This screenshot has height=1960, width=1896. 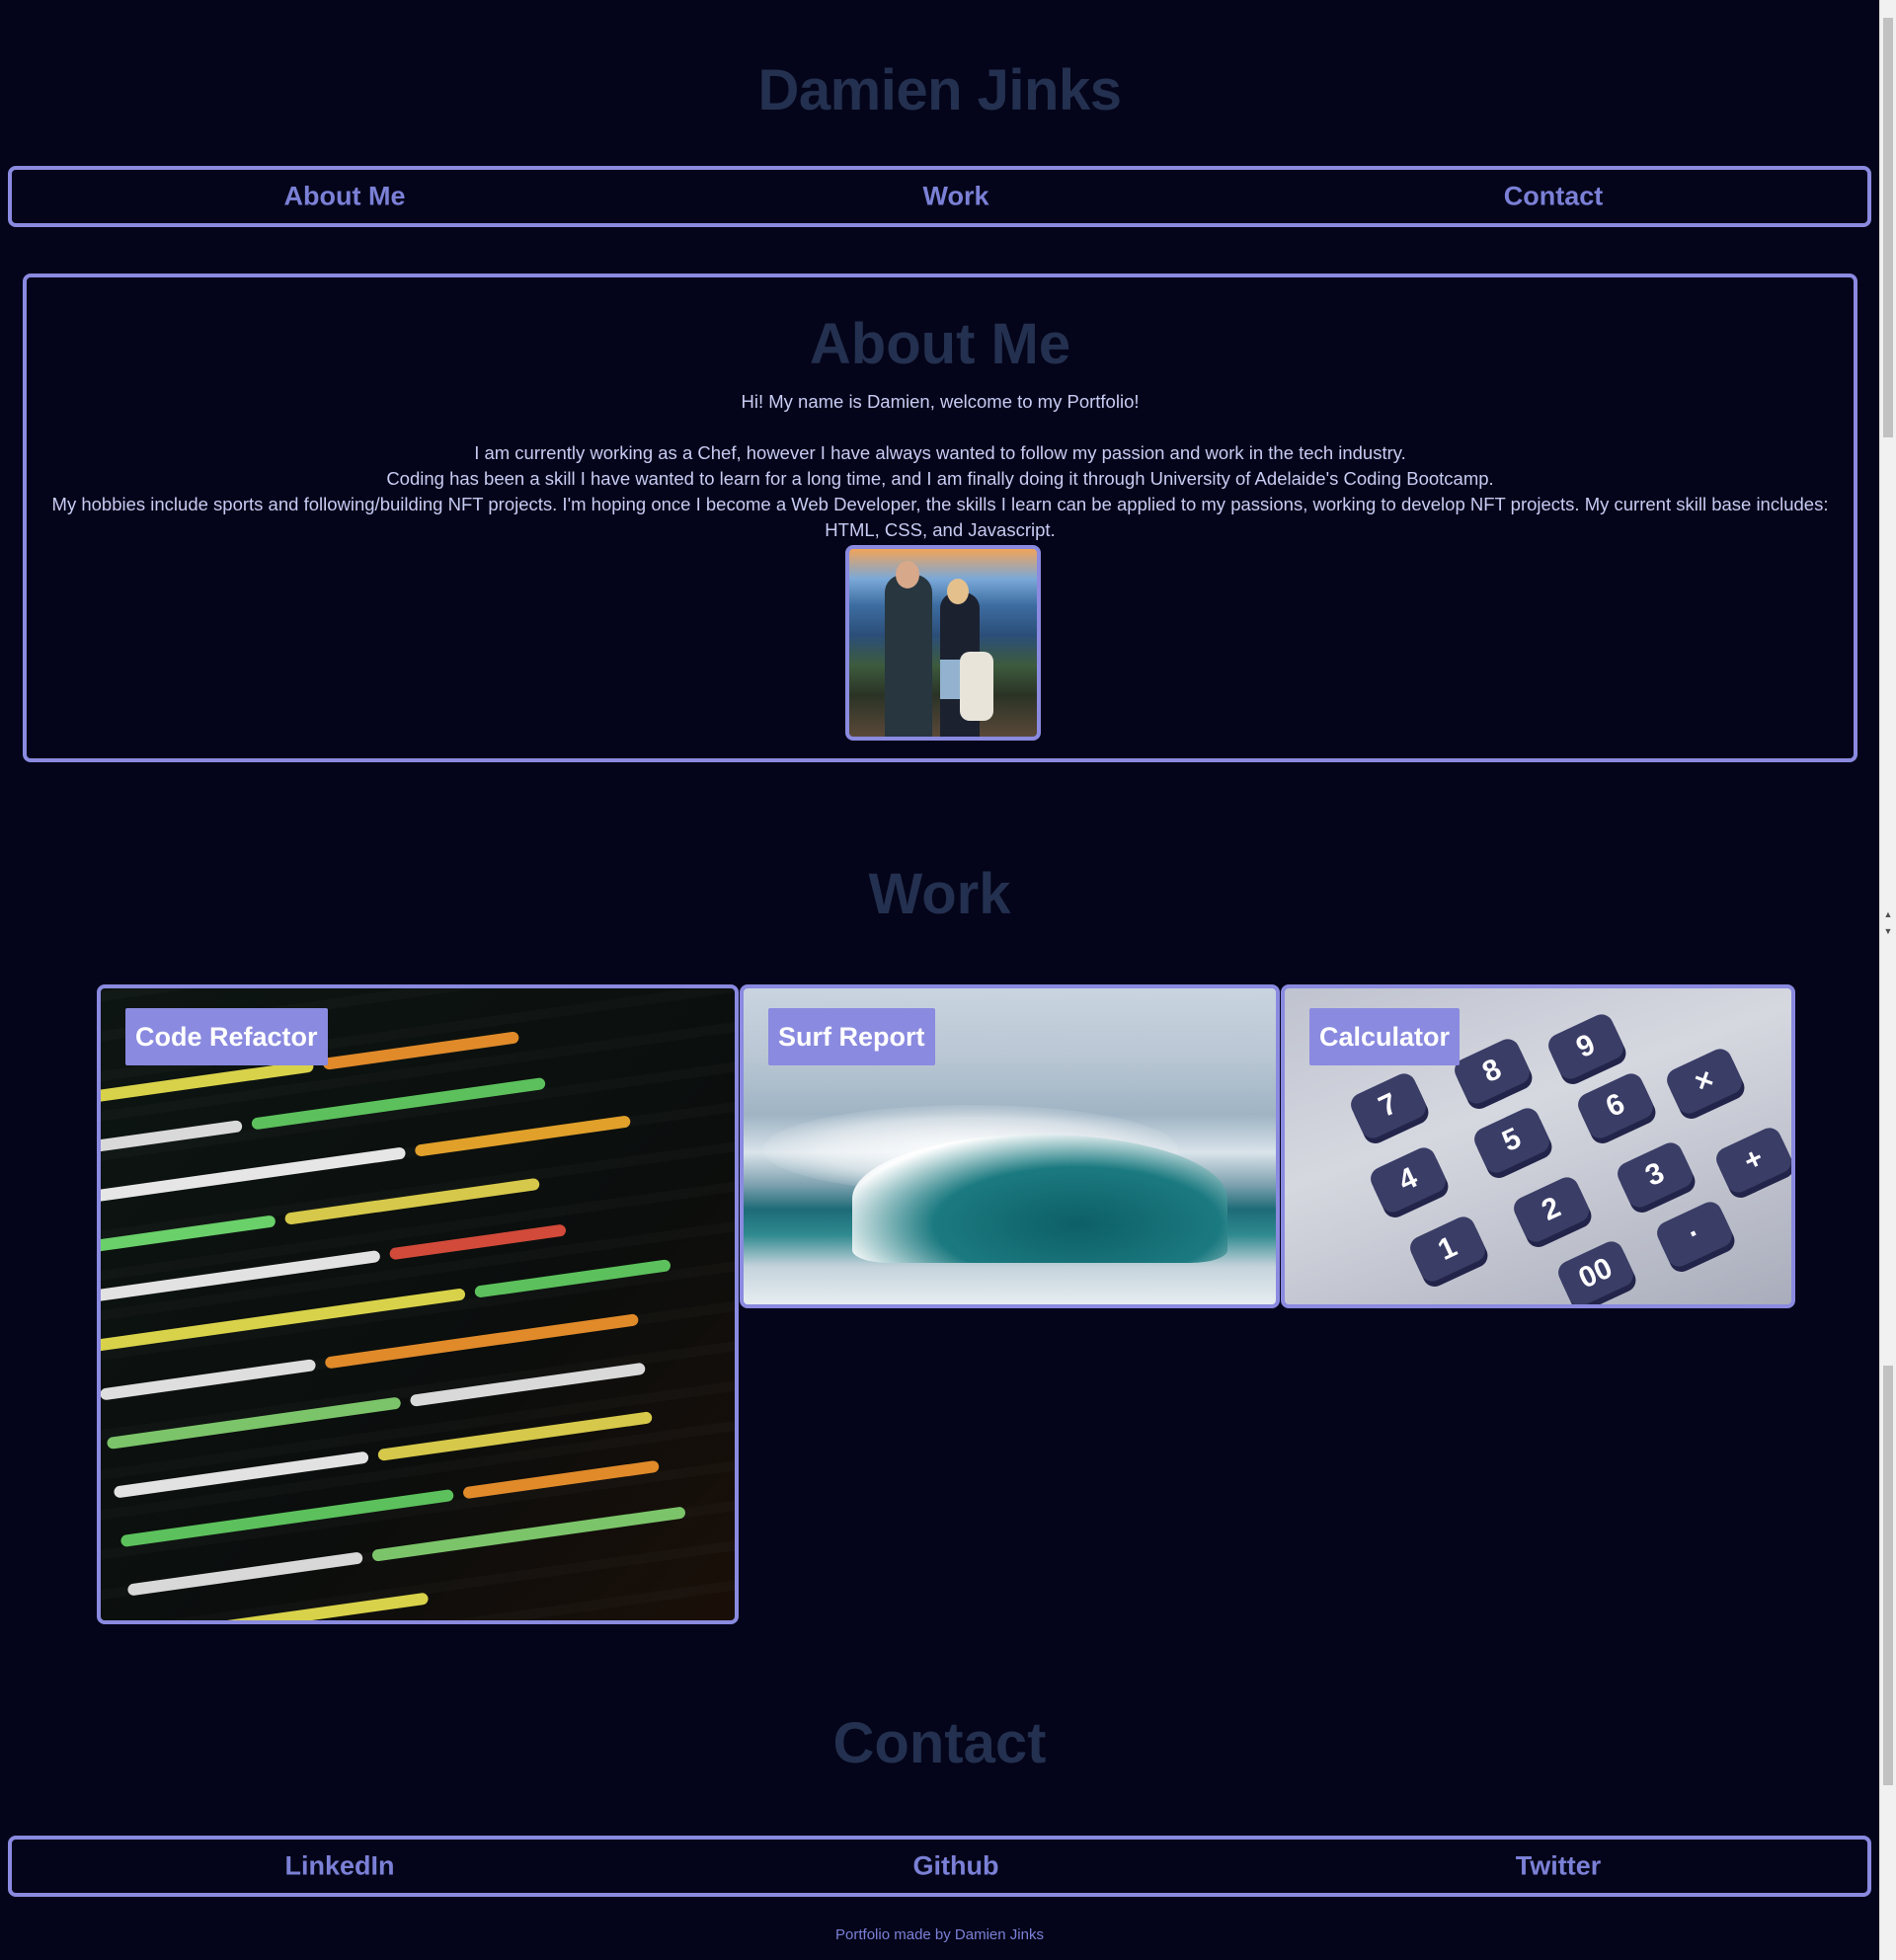 I want to click on main-nav: About Me Work Contact, so click(x=940, y=196).